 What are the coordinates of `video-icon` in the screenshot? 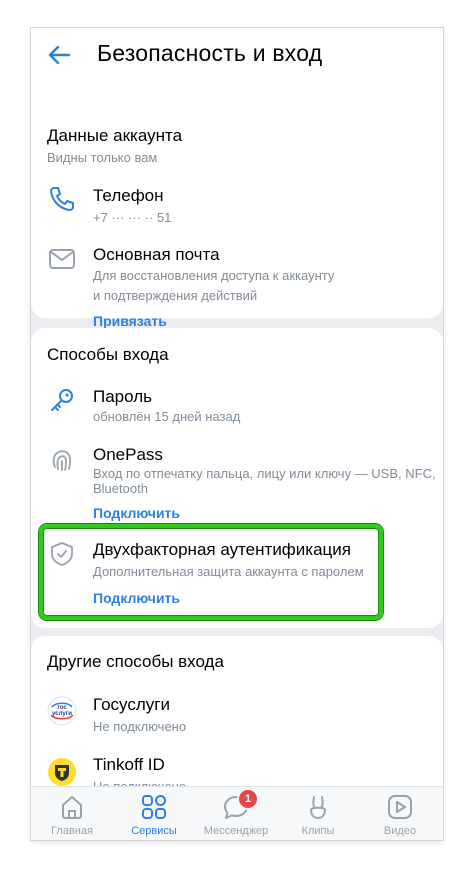 It's located at (400, 807).